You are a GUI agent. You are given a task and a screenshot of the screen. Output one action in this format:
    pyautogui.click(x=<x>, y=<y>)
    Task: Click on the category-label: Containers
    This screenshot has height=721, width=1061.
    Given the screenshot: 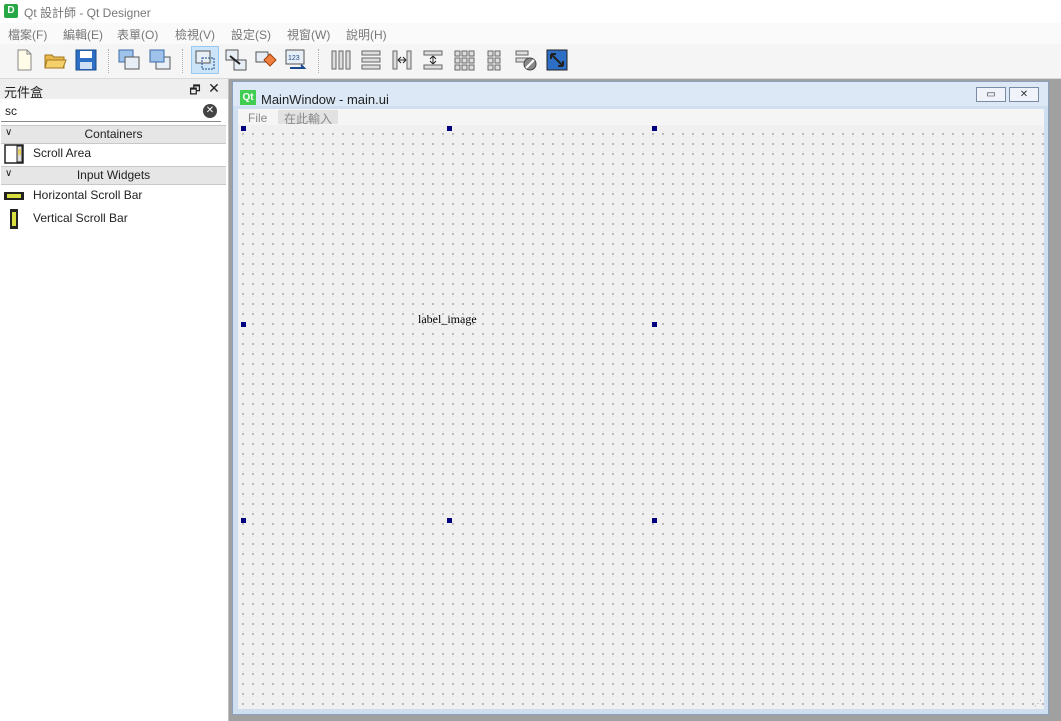 What is the action you would take?
    pyautogui.click(x=113, y=134)
    